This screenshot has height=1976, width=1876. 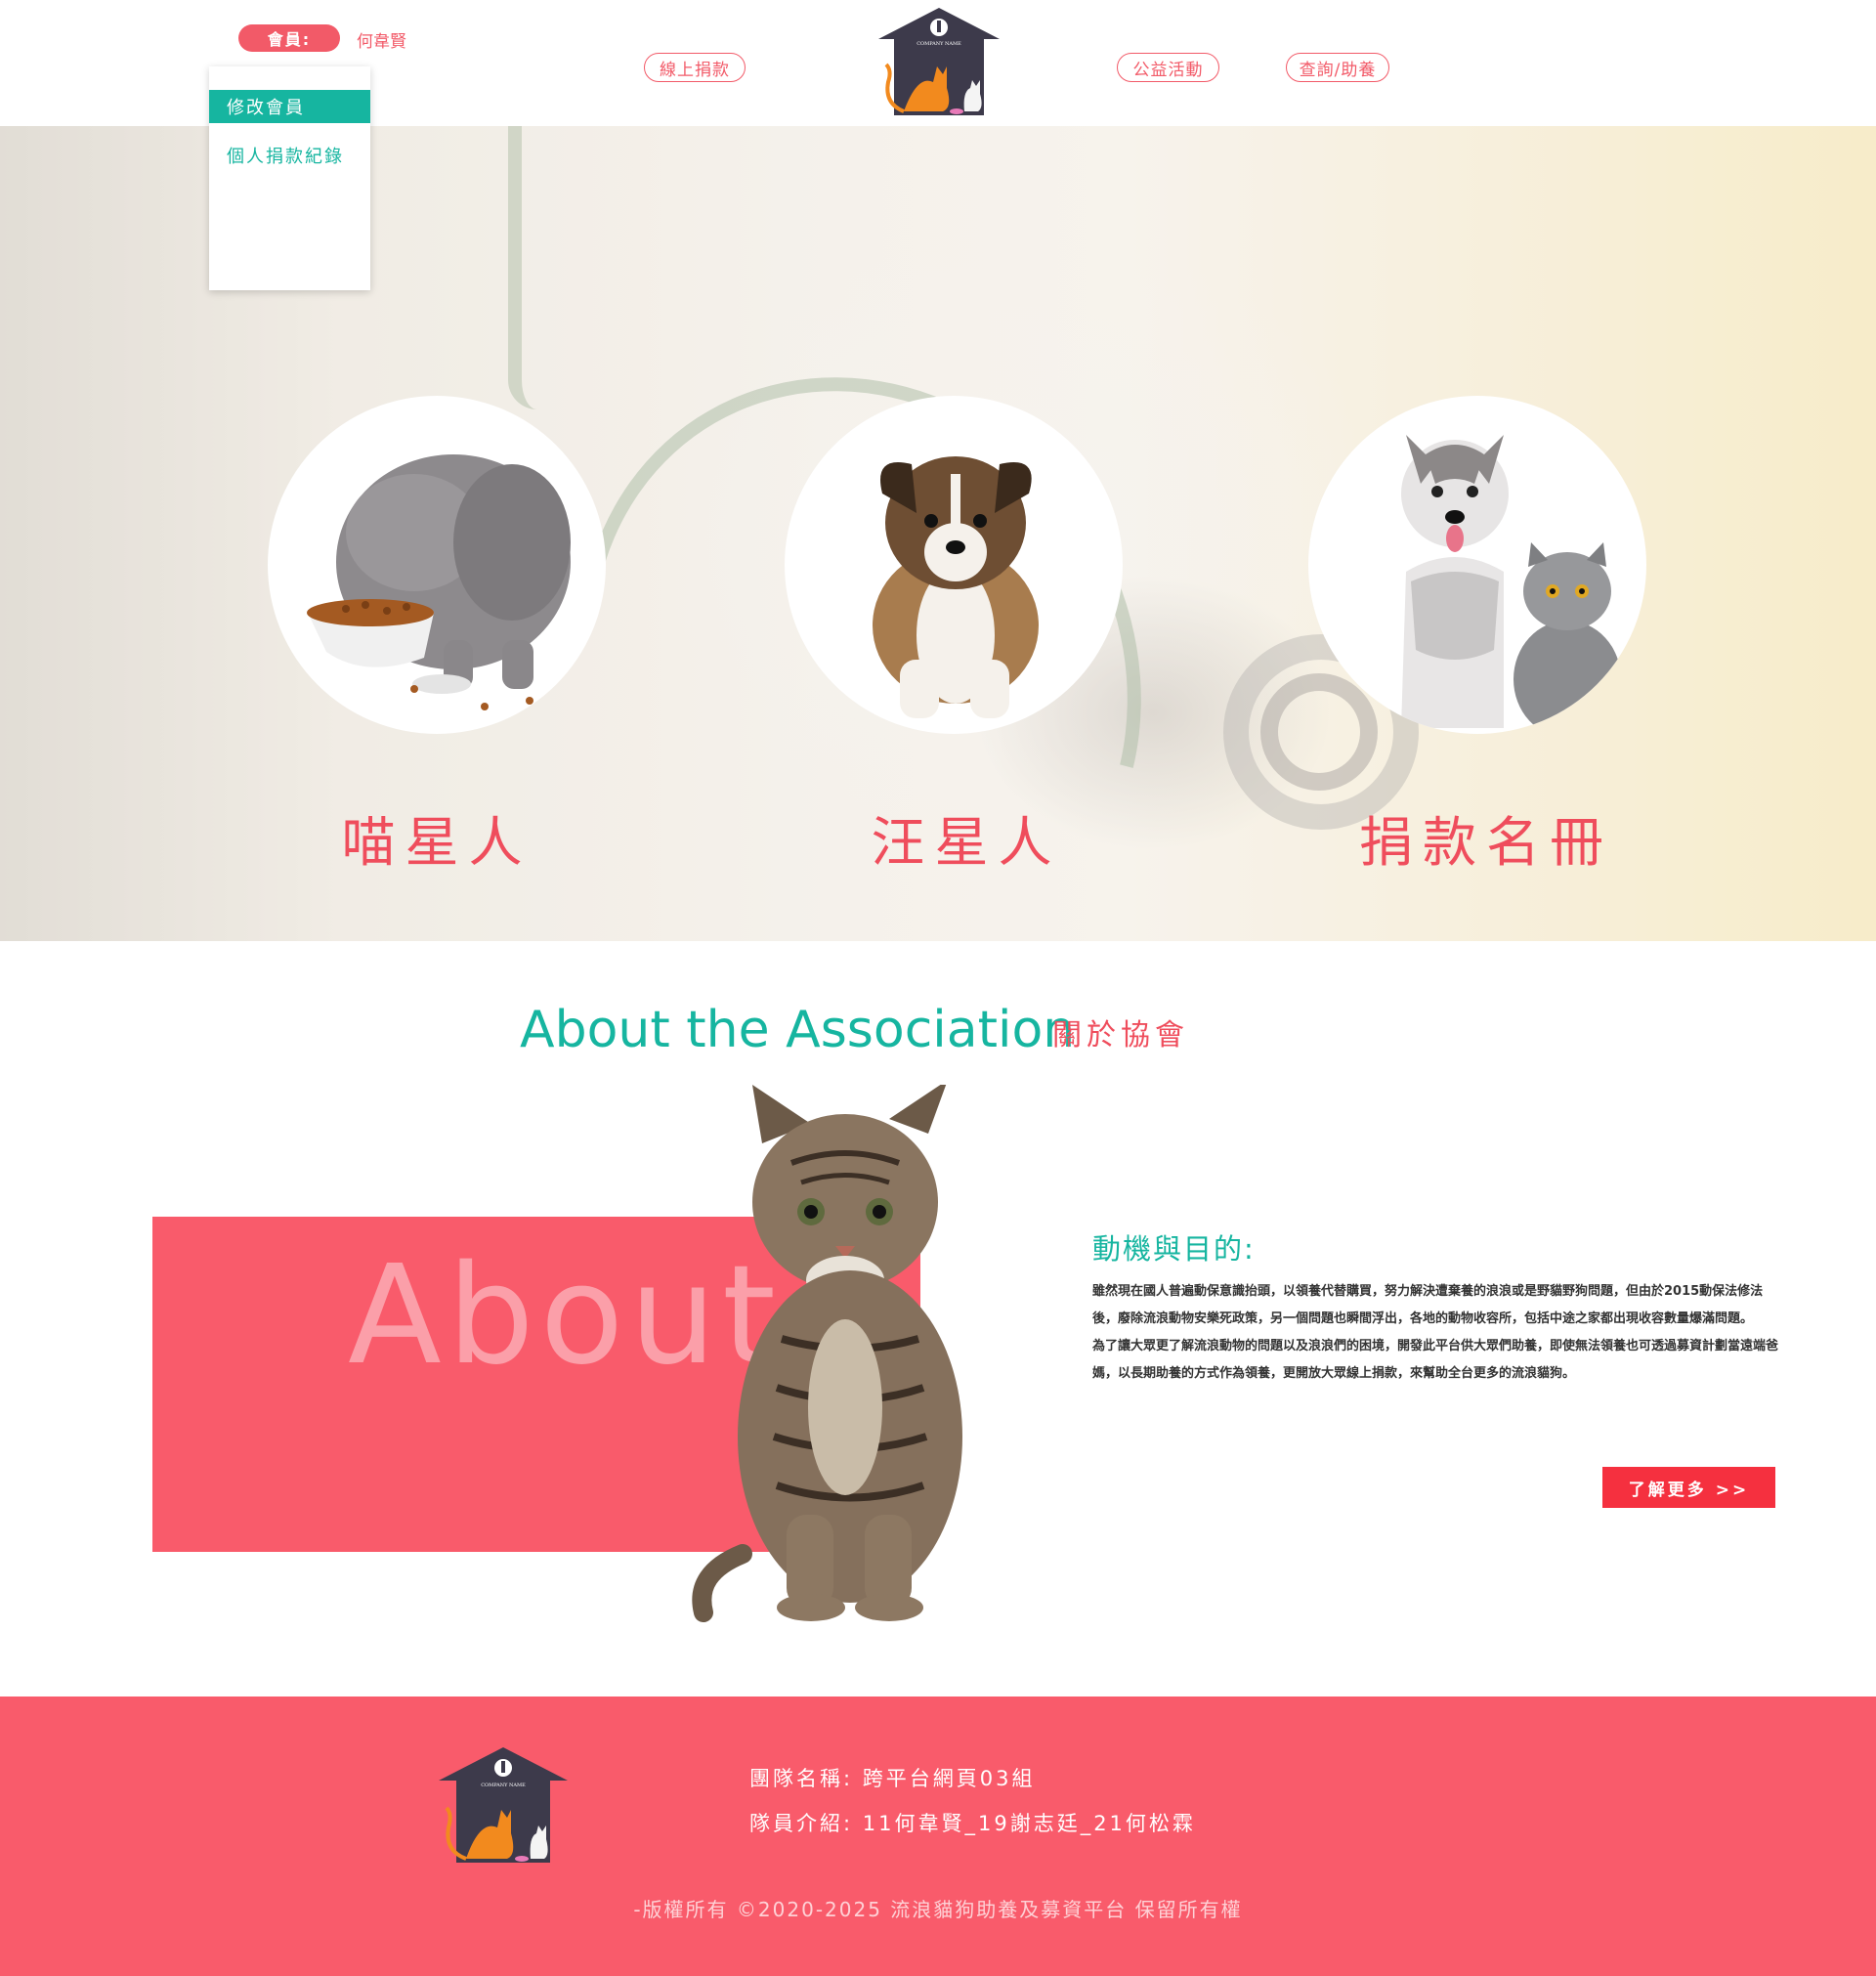 I want to click on card-dogs-label: 汪星人, so click(x=966, y=837).